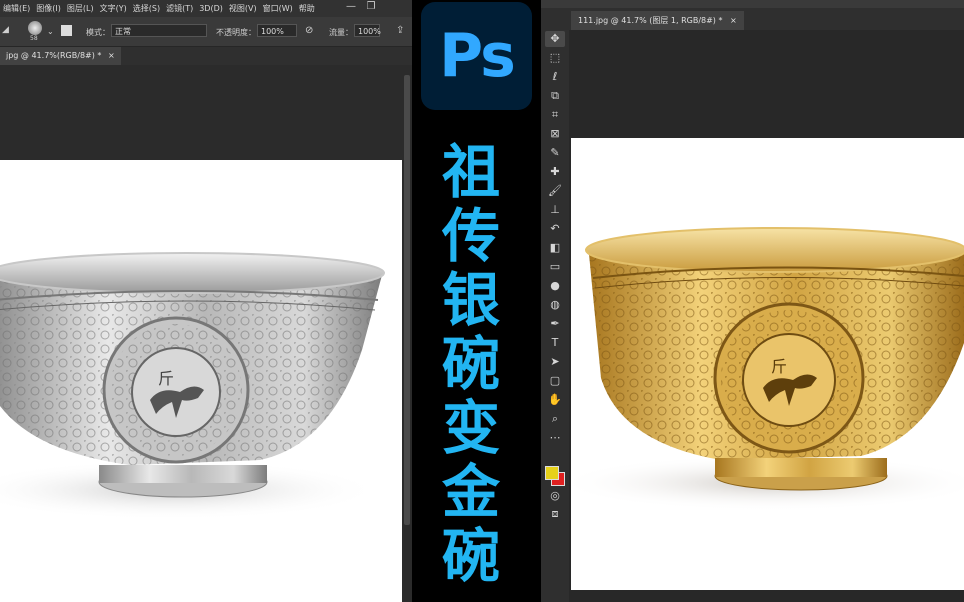 The height and width of the screenshot is (602, 964). I want to click on mode-label: 模式：, so click(98, 32).